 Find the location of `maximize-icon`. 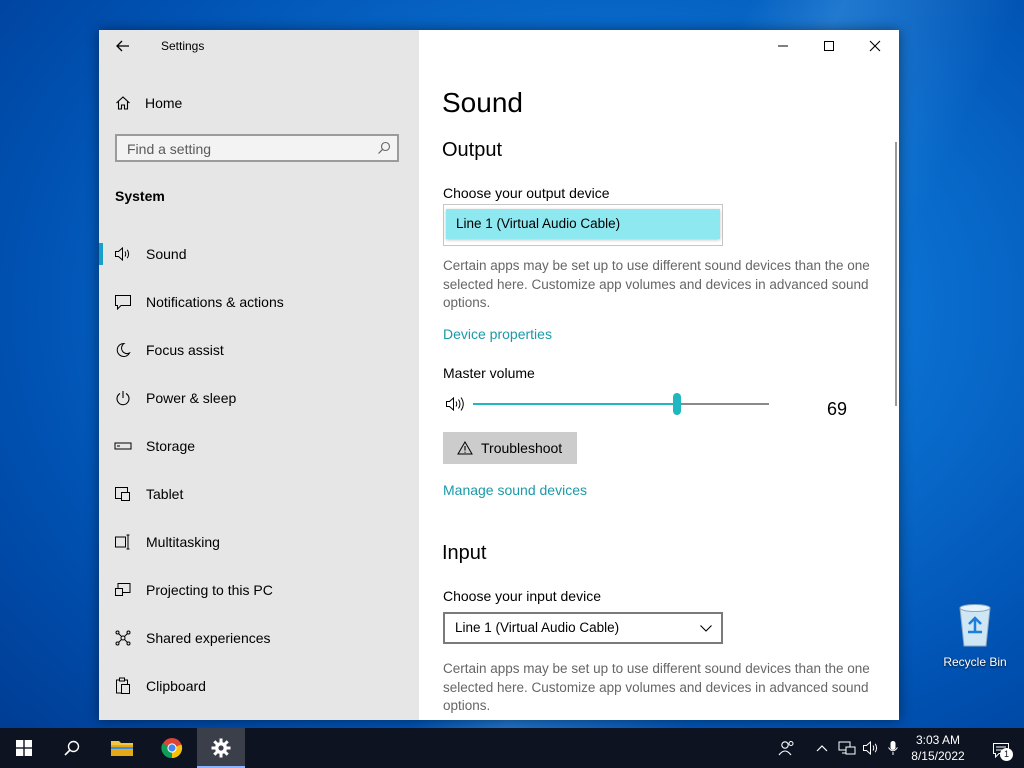

maximize-icon is located at coordinates (829, 46).